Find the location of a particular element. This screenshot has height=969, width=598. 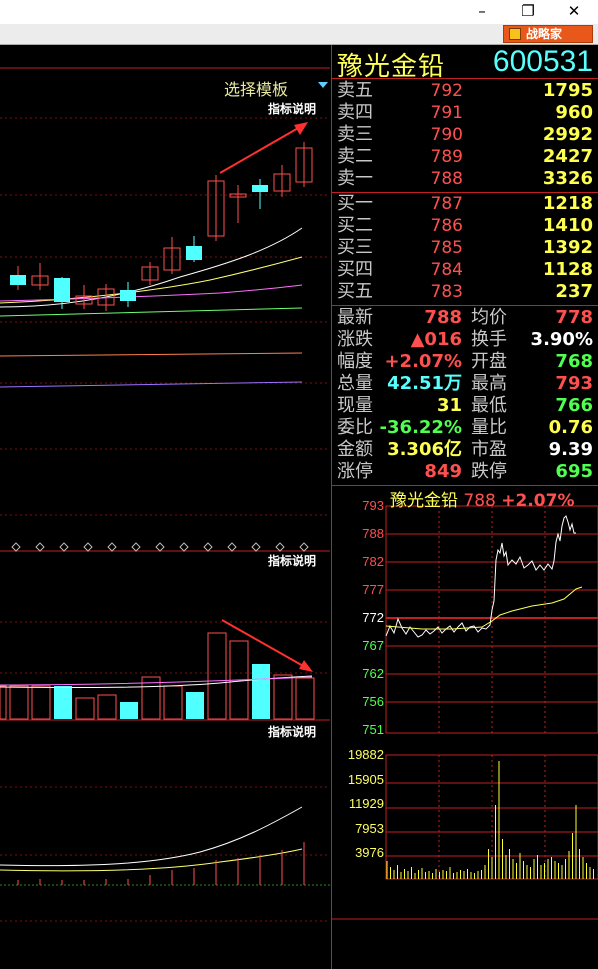

order-price: 792 is located at coordinates (446, 91).